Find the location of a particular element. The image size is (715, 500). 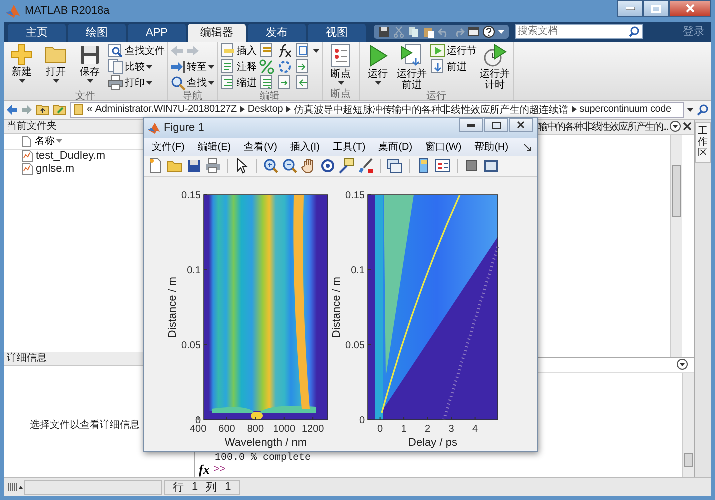

ribbon-button: 查找文件 is located at coordinates (136, 51).